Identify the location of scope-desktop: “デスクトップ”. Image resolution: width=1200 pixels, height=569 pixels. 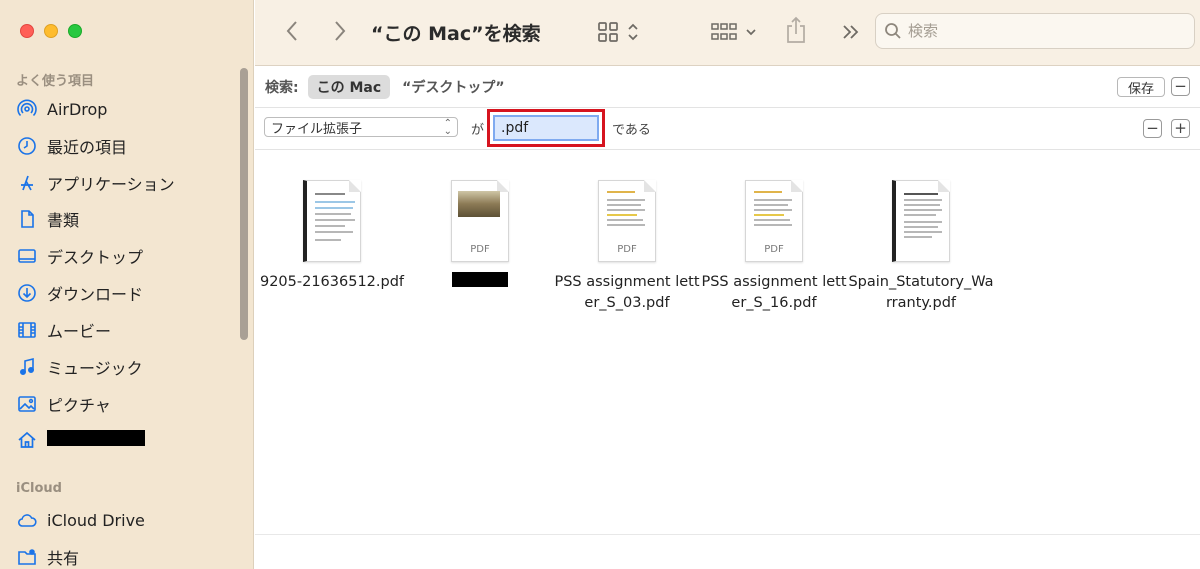
(453, 87).